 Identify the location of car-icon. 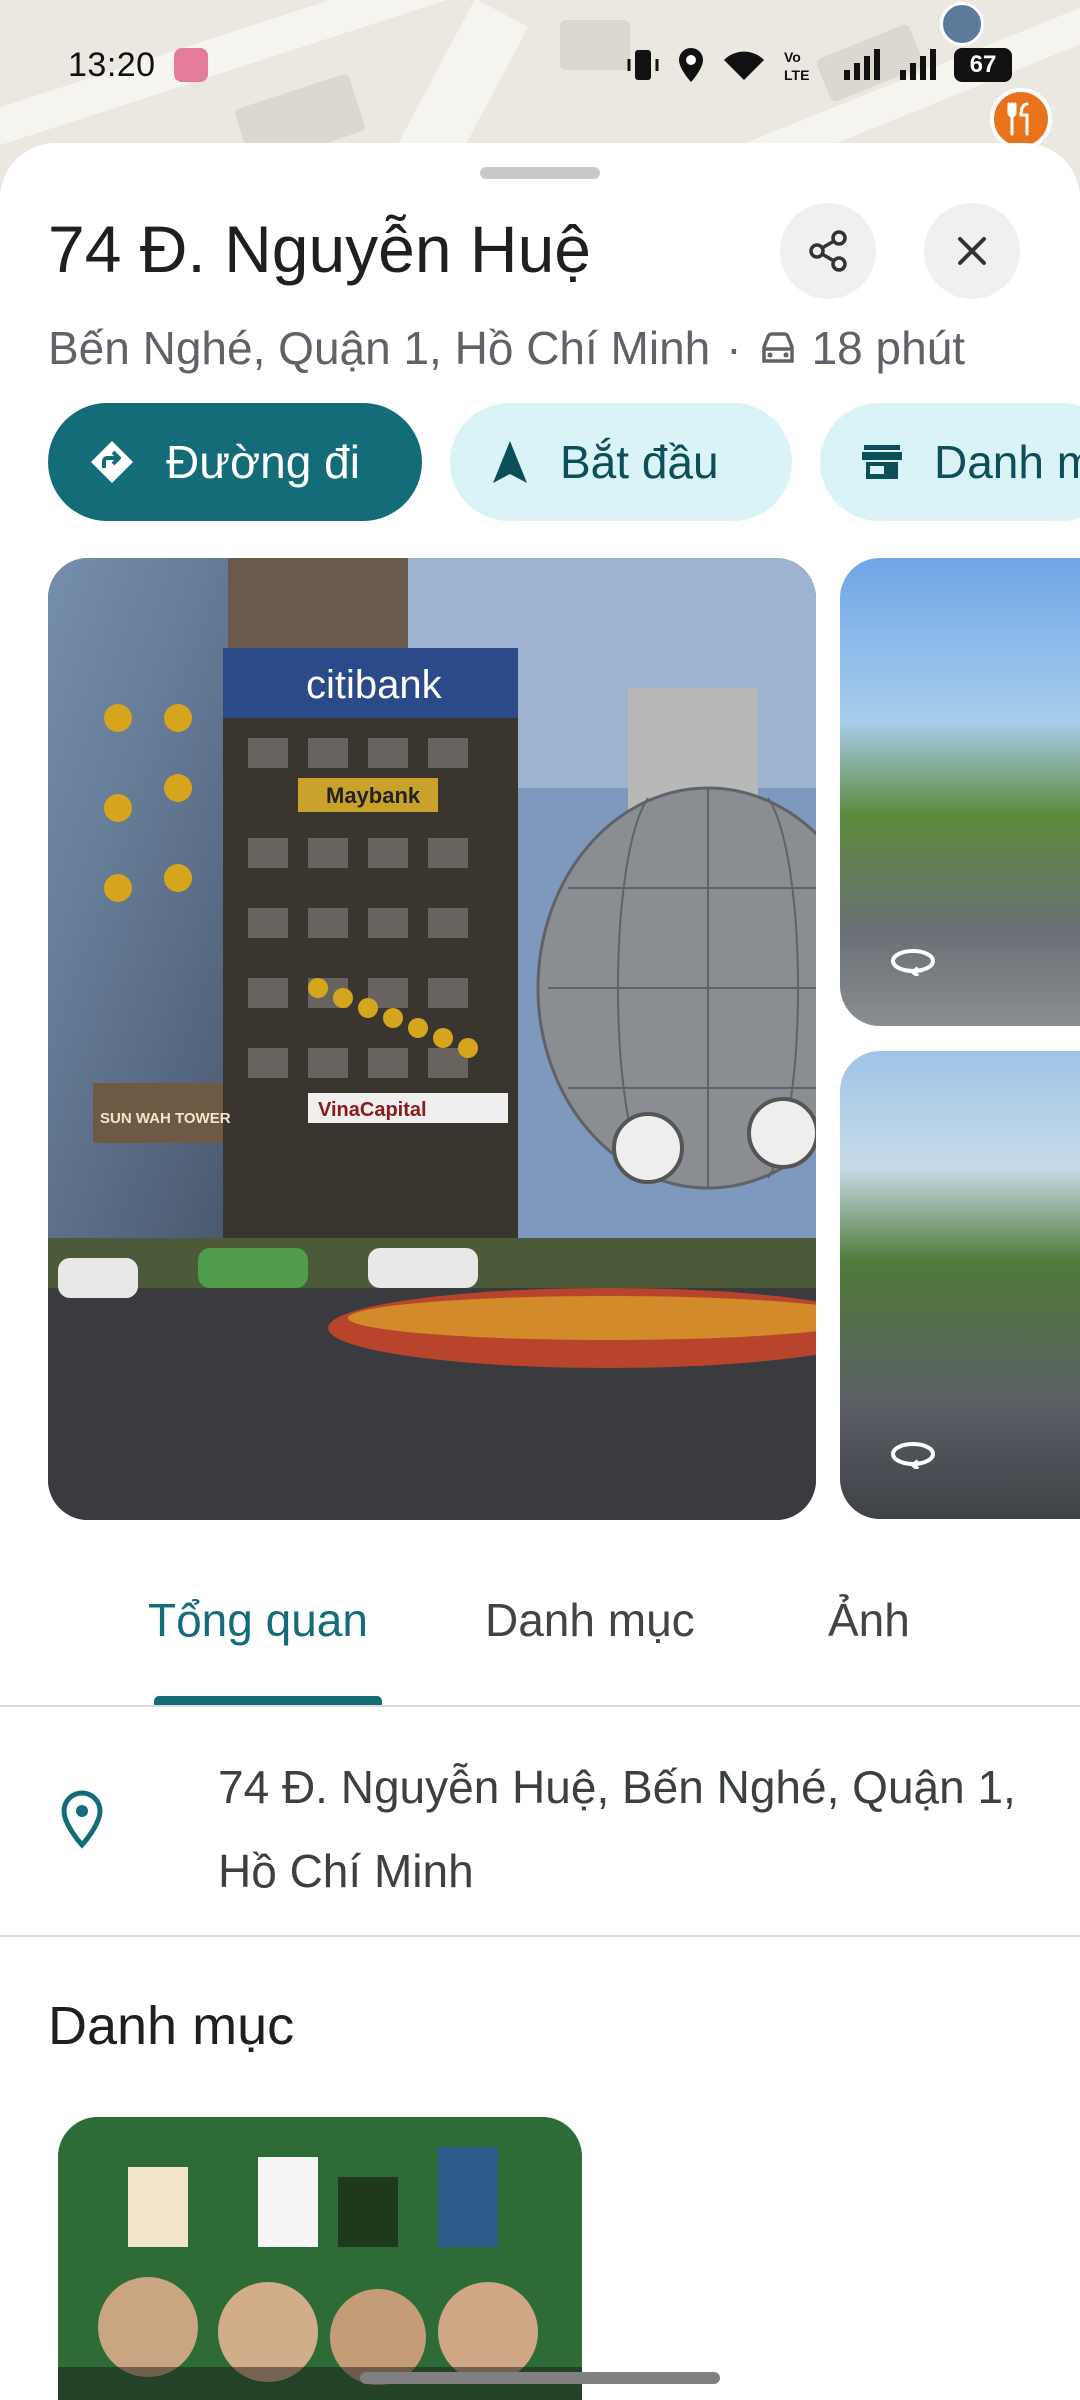
(778, 348).